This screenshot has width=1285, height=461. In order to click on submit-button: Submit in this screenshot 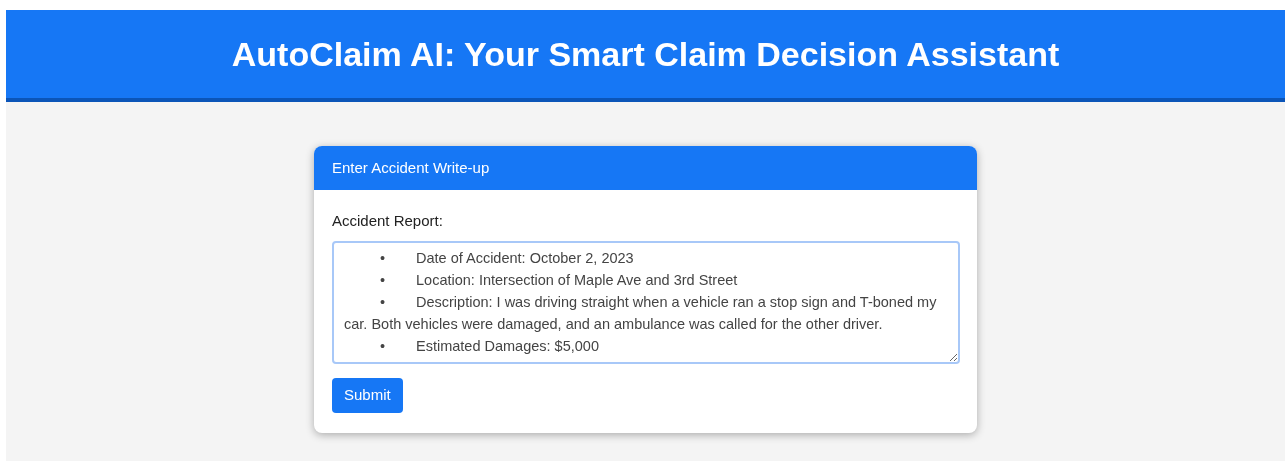, I will do `click(367, 395)`.